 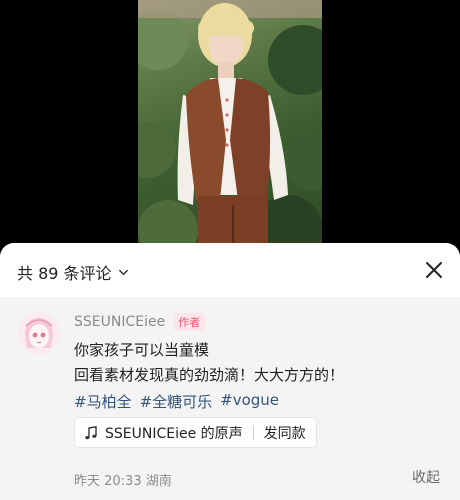 I want to click on collapse-button: 收起, so click(x=426, y=477).